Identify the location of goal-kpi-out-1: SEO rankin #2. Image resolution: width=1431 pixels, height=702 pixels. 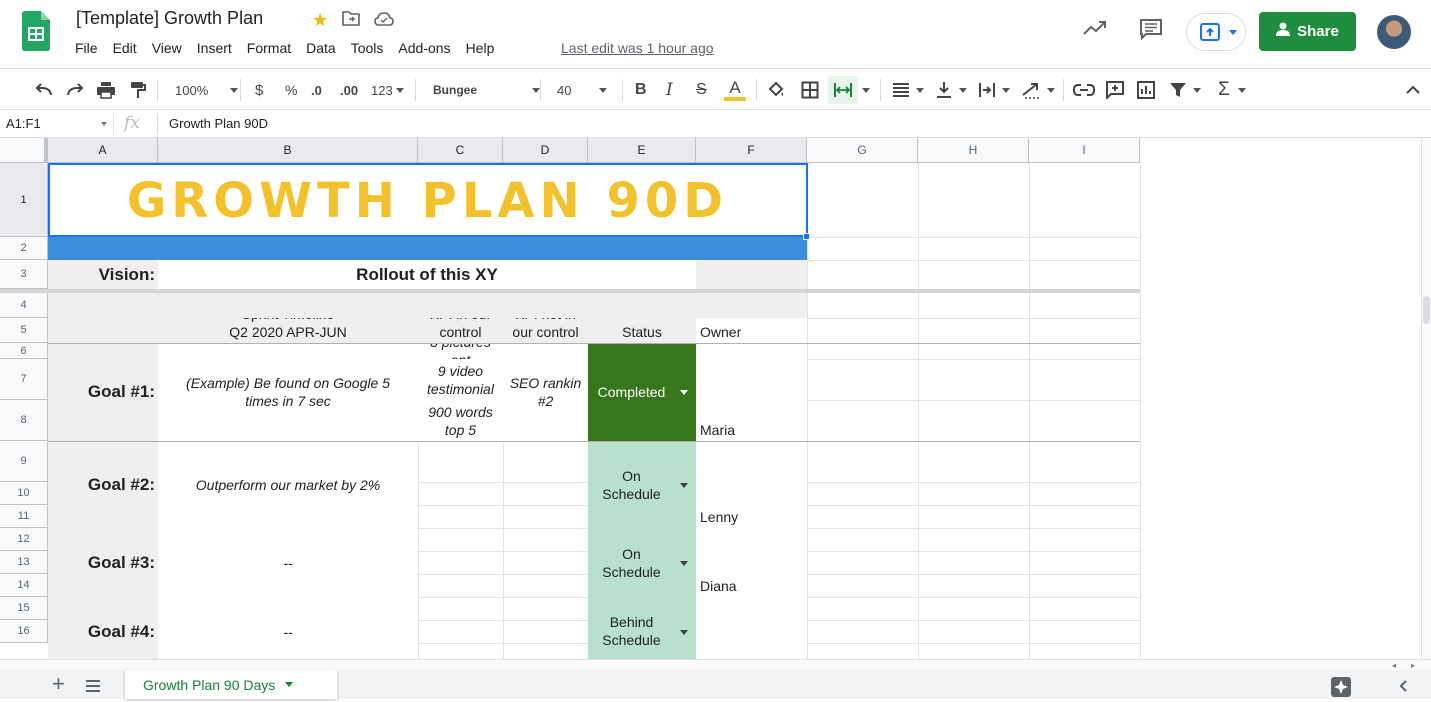
(545, 392).